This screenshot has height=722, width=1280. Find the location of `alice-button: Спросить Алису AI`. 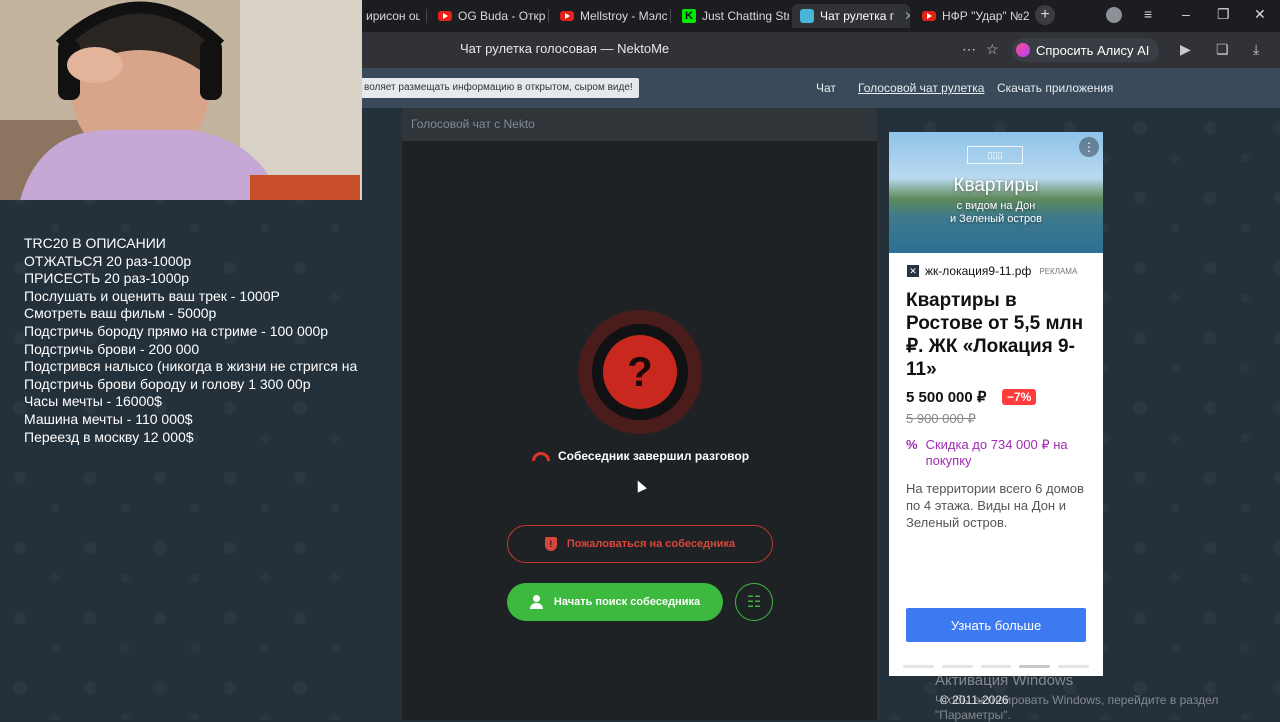

alice-button: Спросить Алису AI is located at coordinates (1086, 50).